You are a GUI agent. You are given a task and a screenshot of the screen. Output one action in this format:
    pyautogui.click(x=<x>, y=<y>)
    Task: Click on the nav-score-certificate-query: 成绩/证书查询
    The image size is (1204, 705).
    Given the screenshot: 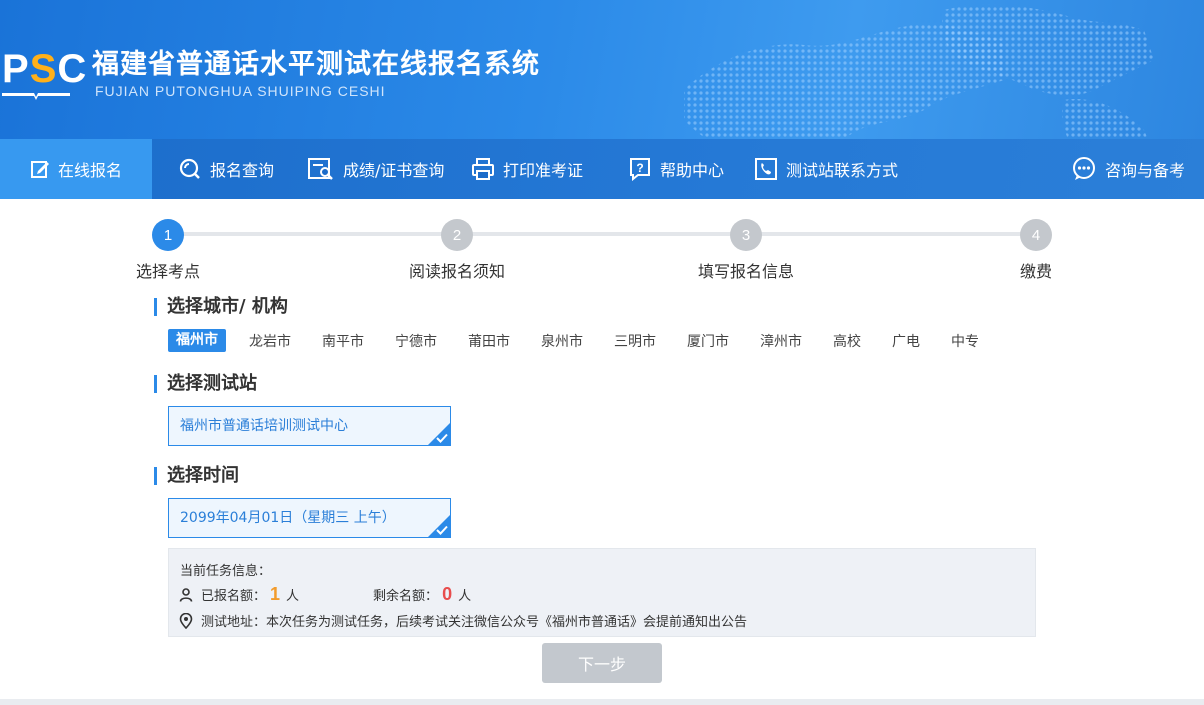 What is the action you would take?
    pyautogui.click(x=375, y=169)
    